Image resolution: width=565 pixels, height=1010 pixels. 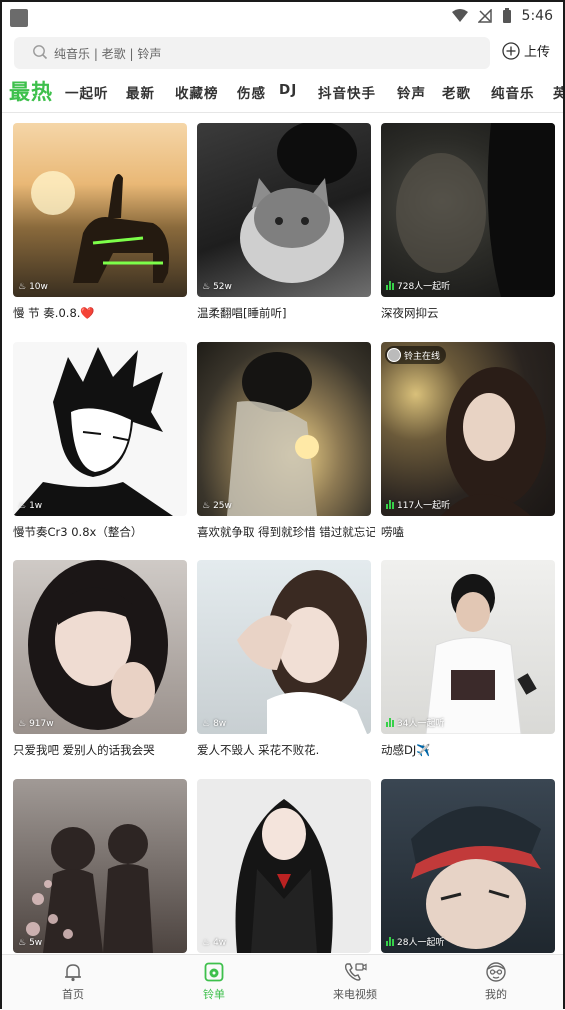 What do you see at coordinates (251, 92) in the screenshot?
I see `tab-sad: 伤感` at bounding box center [251, 92].